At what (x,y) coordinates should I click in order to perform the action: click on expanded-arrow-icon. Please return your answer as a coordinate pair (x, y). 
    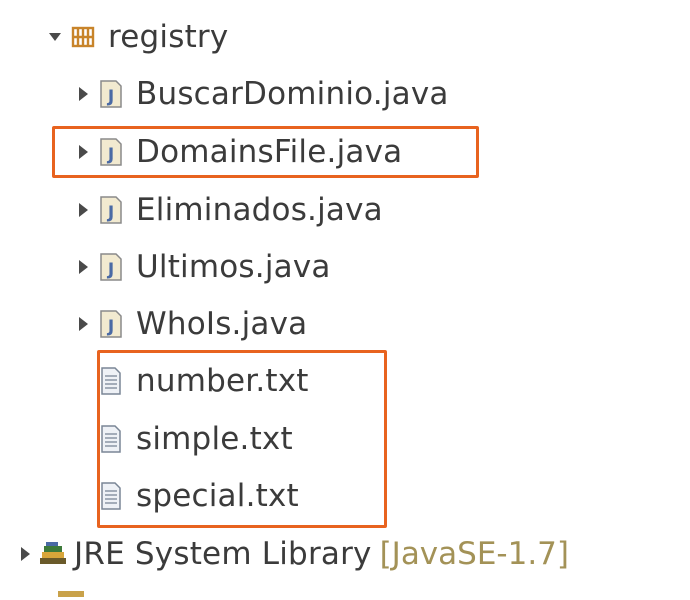
    Looking at the image, I should click on (55, 37).